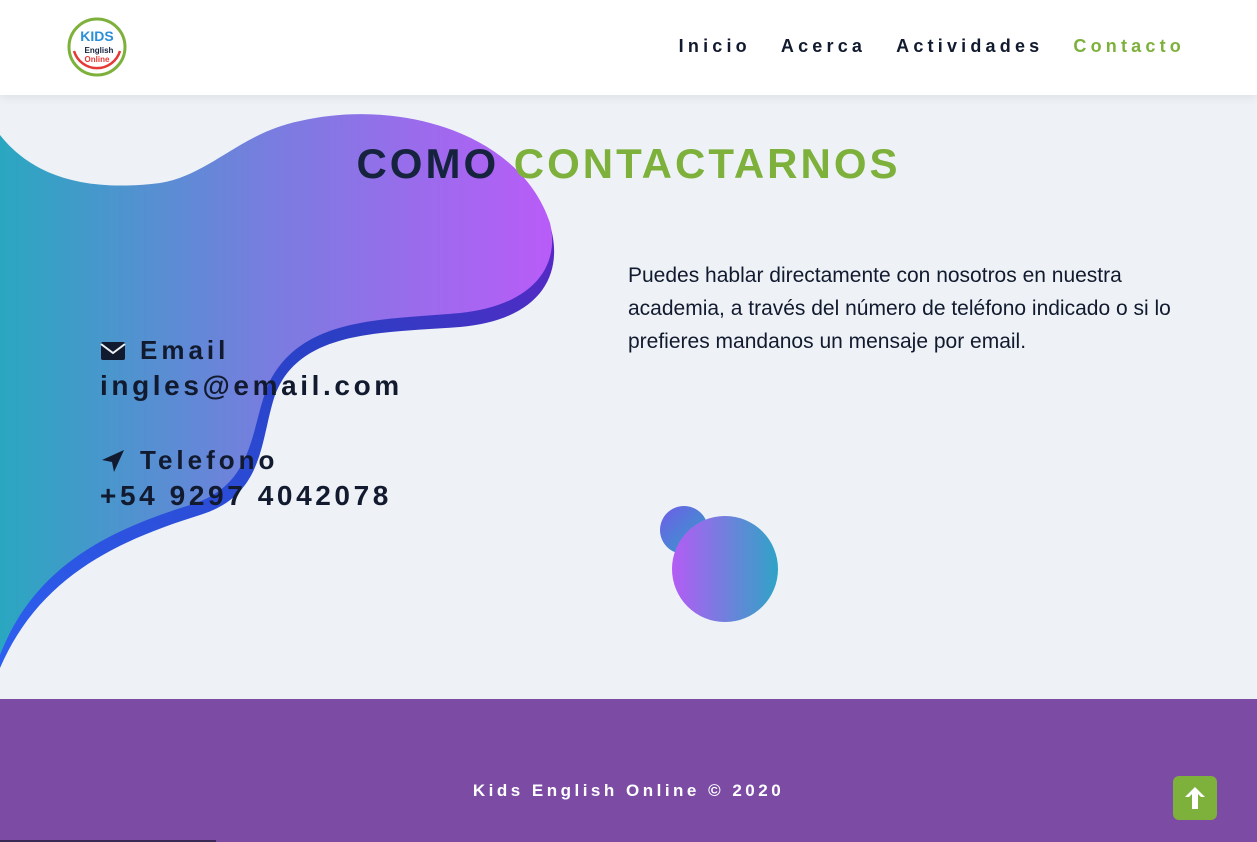  I want to click on scroll-to-top-button, so click(1195, 798).